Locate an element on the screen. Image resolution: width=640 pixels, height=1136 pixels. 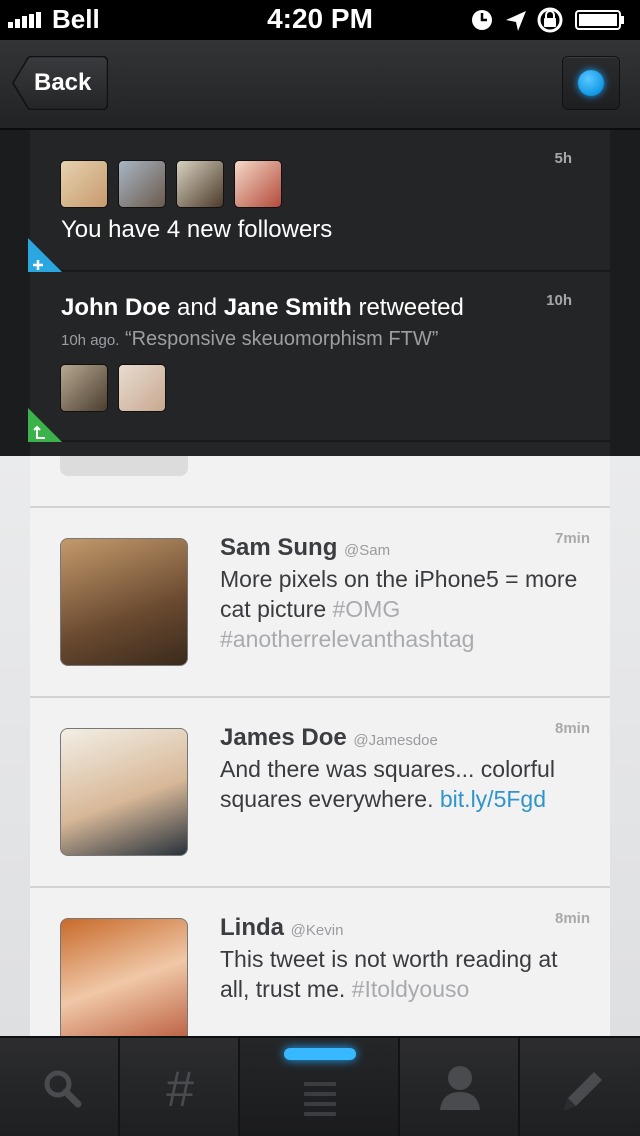
back-button: Back is located at coordinates (60, 83).